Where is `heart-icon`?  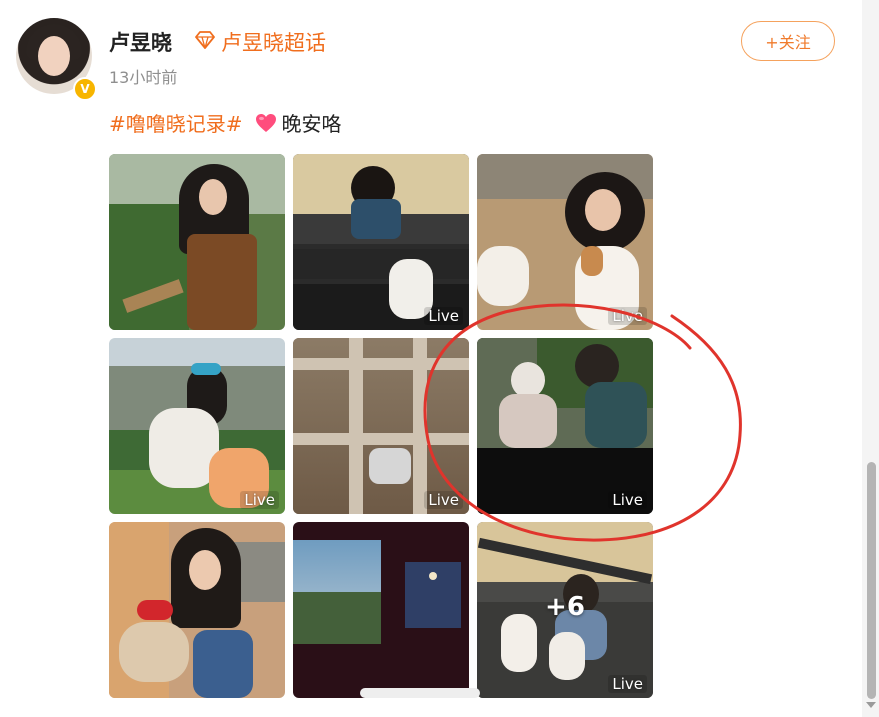 heart-icon is located at coordinates (265, 122).